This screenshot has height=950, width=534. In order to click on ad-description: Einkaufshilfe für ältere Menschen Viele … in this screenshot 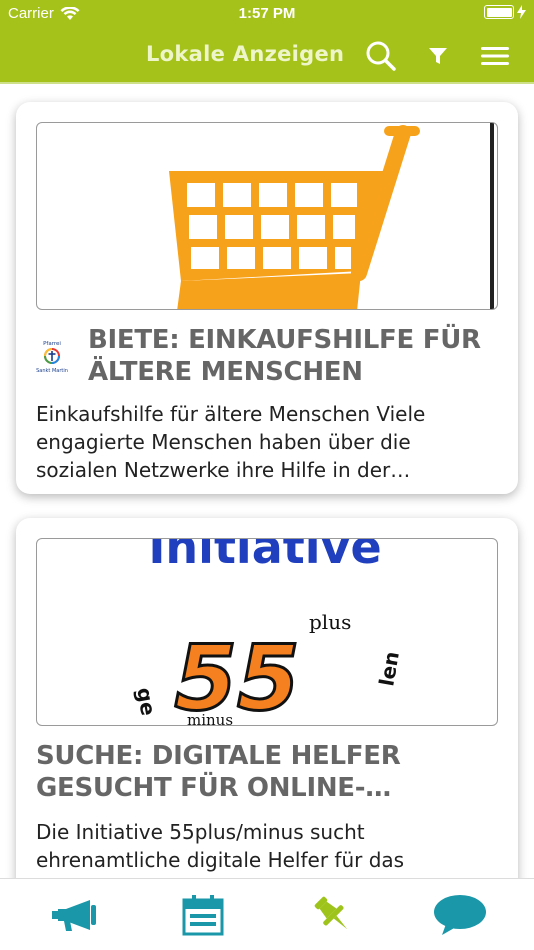, I will do `click(231, 442)`.